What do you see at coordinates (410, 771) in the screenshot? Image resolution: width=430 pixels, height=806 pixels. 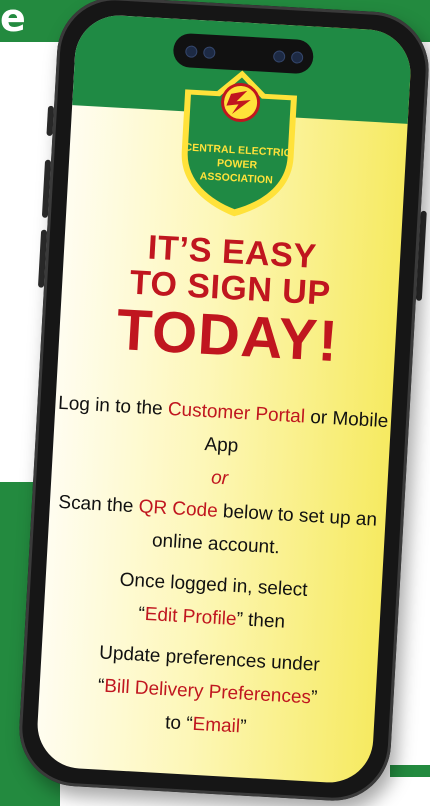 I see `background-green-bar` at bounding box center [410, 771].